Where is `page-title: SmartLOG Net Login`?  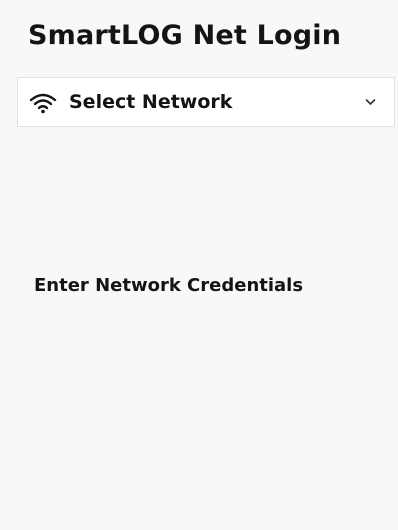 page-title: SmartLOG Net Login is located at coordinates (185, 35).